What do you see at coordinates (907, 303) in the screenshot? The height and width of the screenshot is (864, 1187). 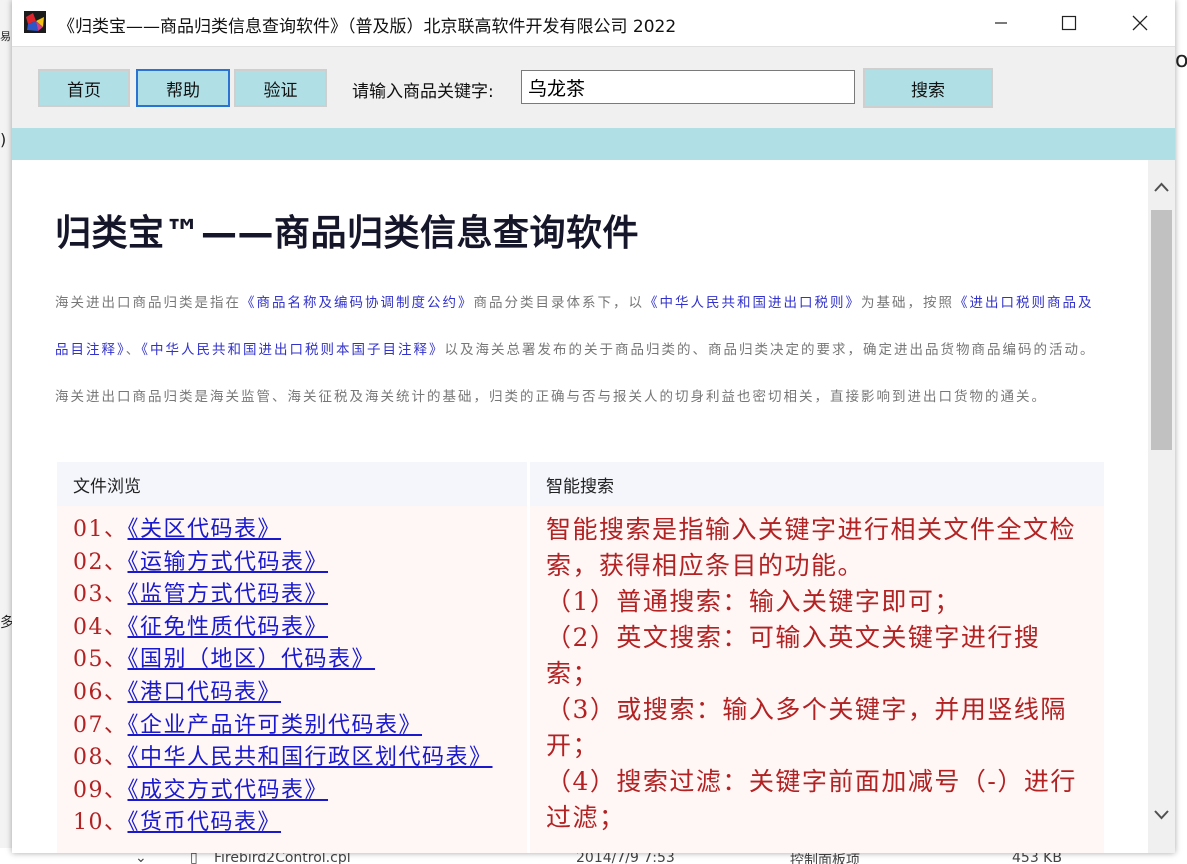 I see `intro-text: 为基础，按照` at bounding box center [907, 303].